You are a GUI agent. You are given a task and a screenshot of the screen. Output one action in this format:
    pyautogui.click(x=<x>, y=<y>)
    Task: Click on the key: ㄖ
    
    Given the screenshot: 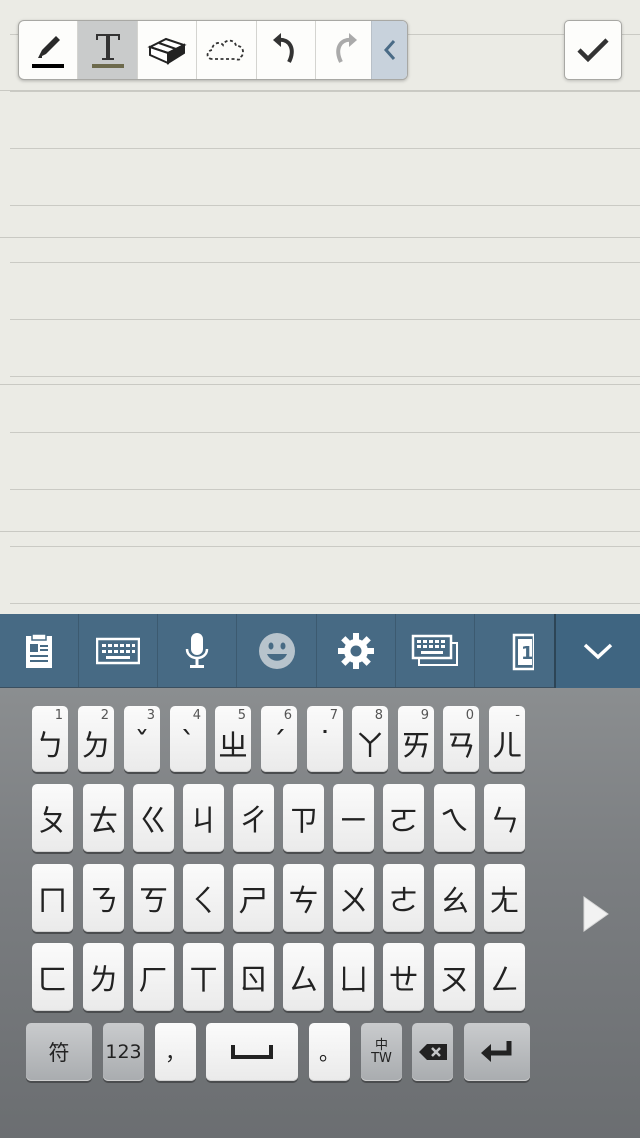 What is the action you would take?
    pyautogui.click(x=253, y=977)
    